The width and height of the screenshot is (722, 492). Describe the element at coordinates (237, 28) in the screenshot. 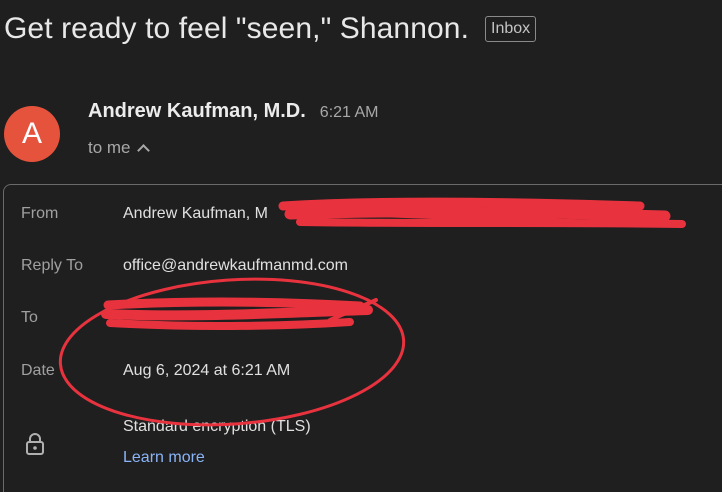

I see `email-subject: Get ready to feel "seen," Shannon.` at that location.